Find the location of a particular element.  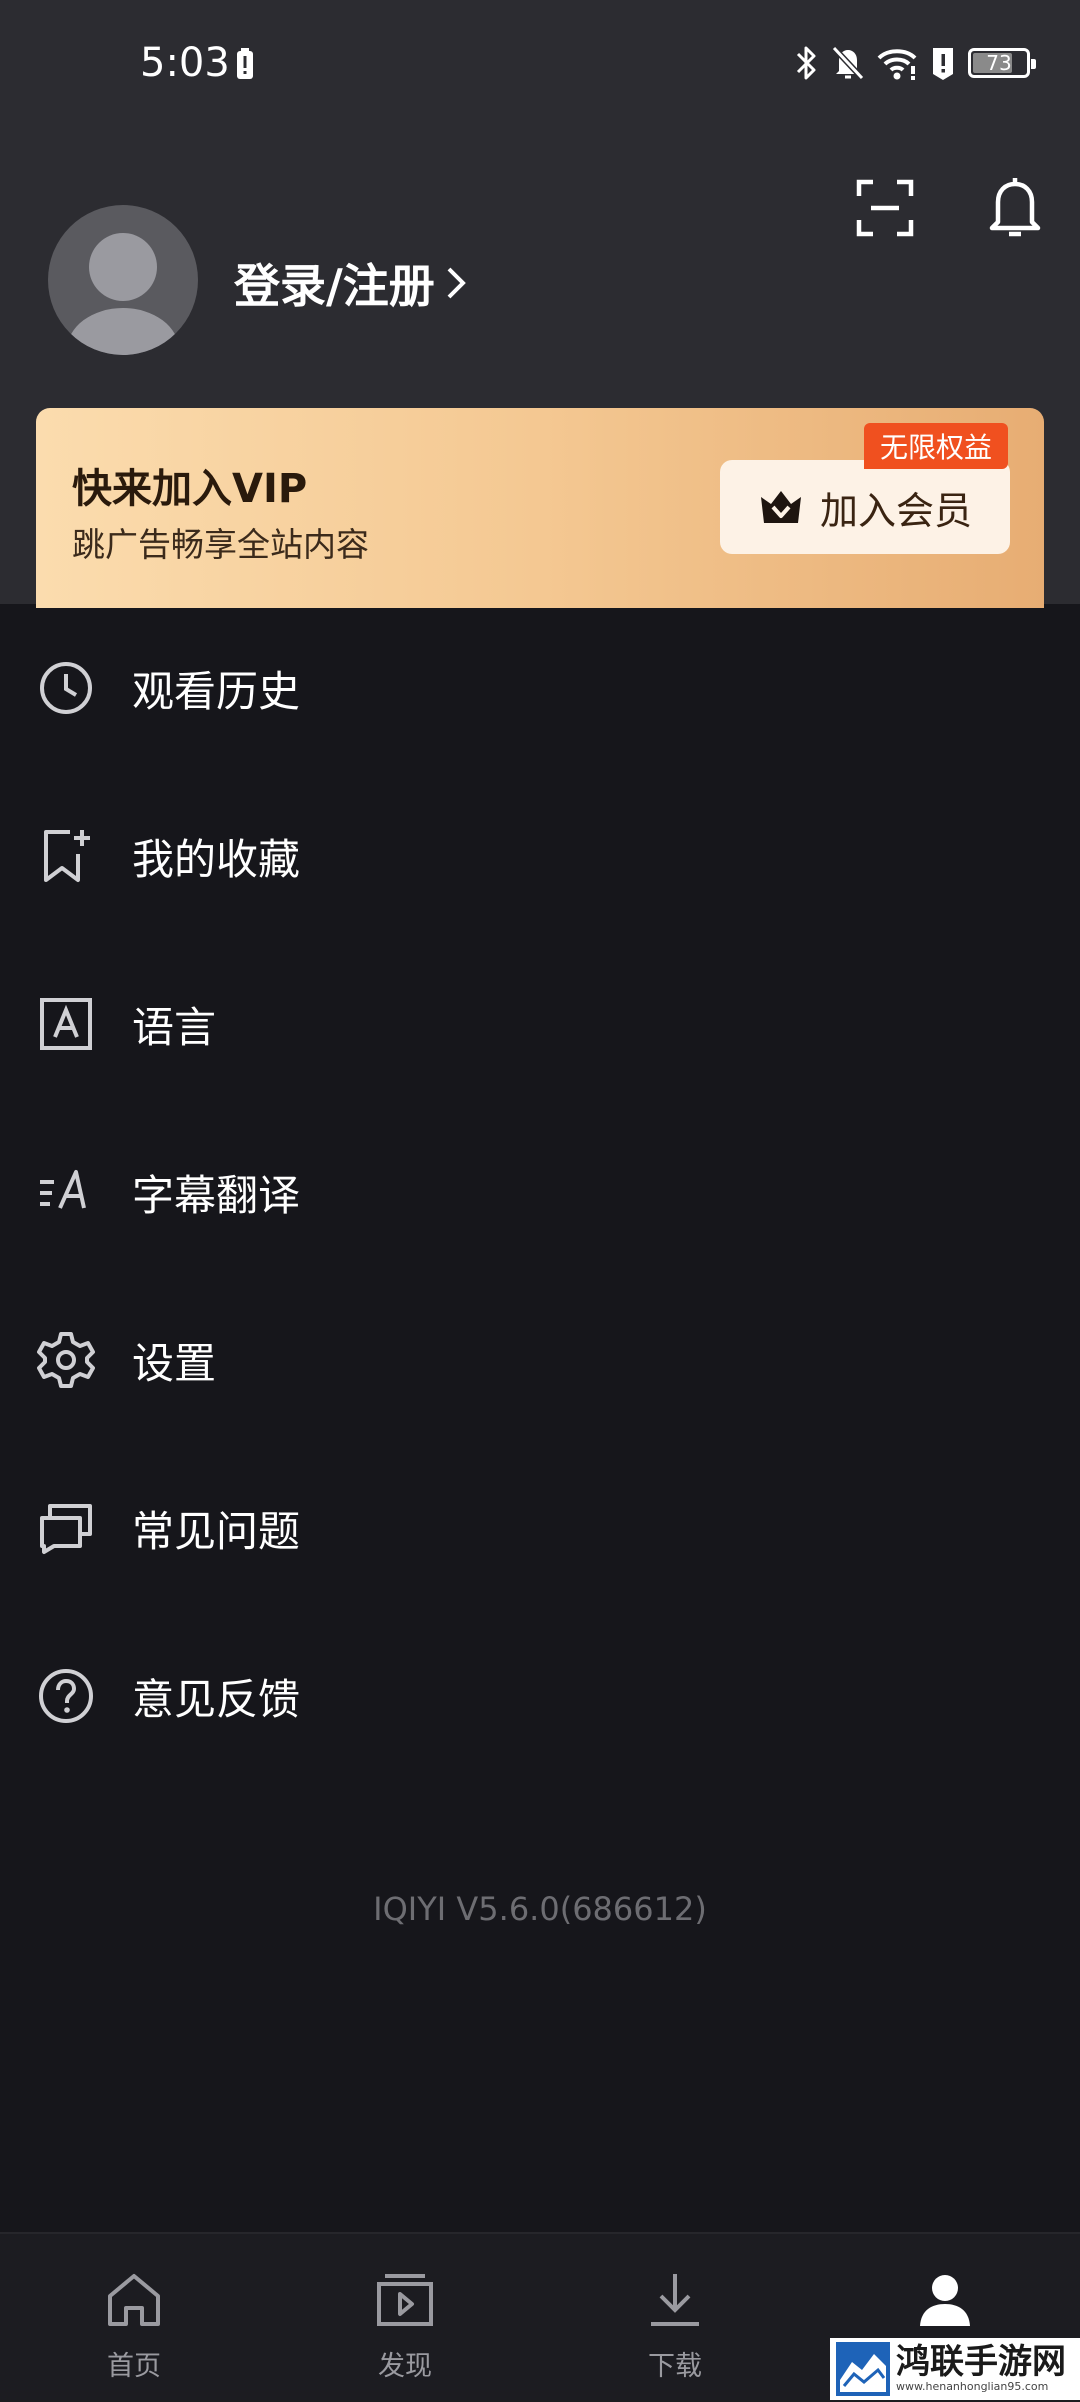

menu-item-settings: 设置 is located at coordinates (540, 1360).